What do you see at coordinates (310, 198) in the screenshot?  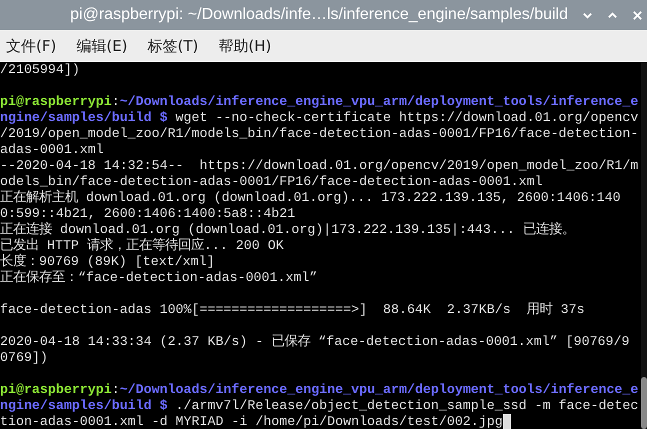 I see `output-line: 正在解析主机 download.01.org (download.01.org)... 173.222.139.135, 2600:1406:140` at bounding box center [310, 198].